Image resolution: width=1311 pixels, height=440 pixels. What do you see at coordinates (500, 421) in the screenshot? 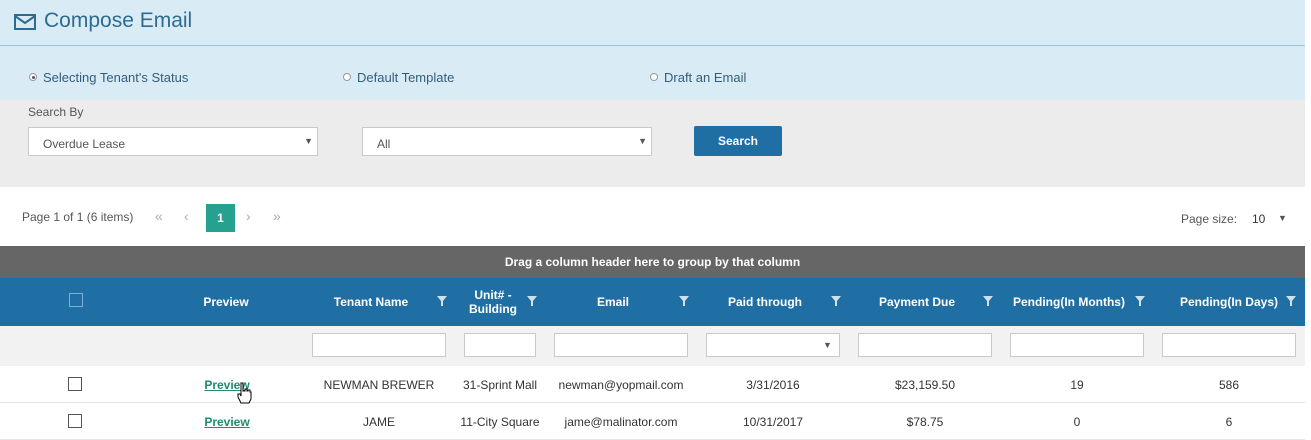
I see `unit-building-cell: 11-City Square` at bounding box center [500, 421].